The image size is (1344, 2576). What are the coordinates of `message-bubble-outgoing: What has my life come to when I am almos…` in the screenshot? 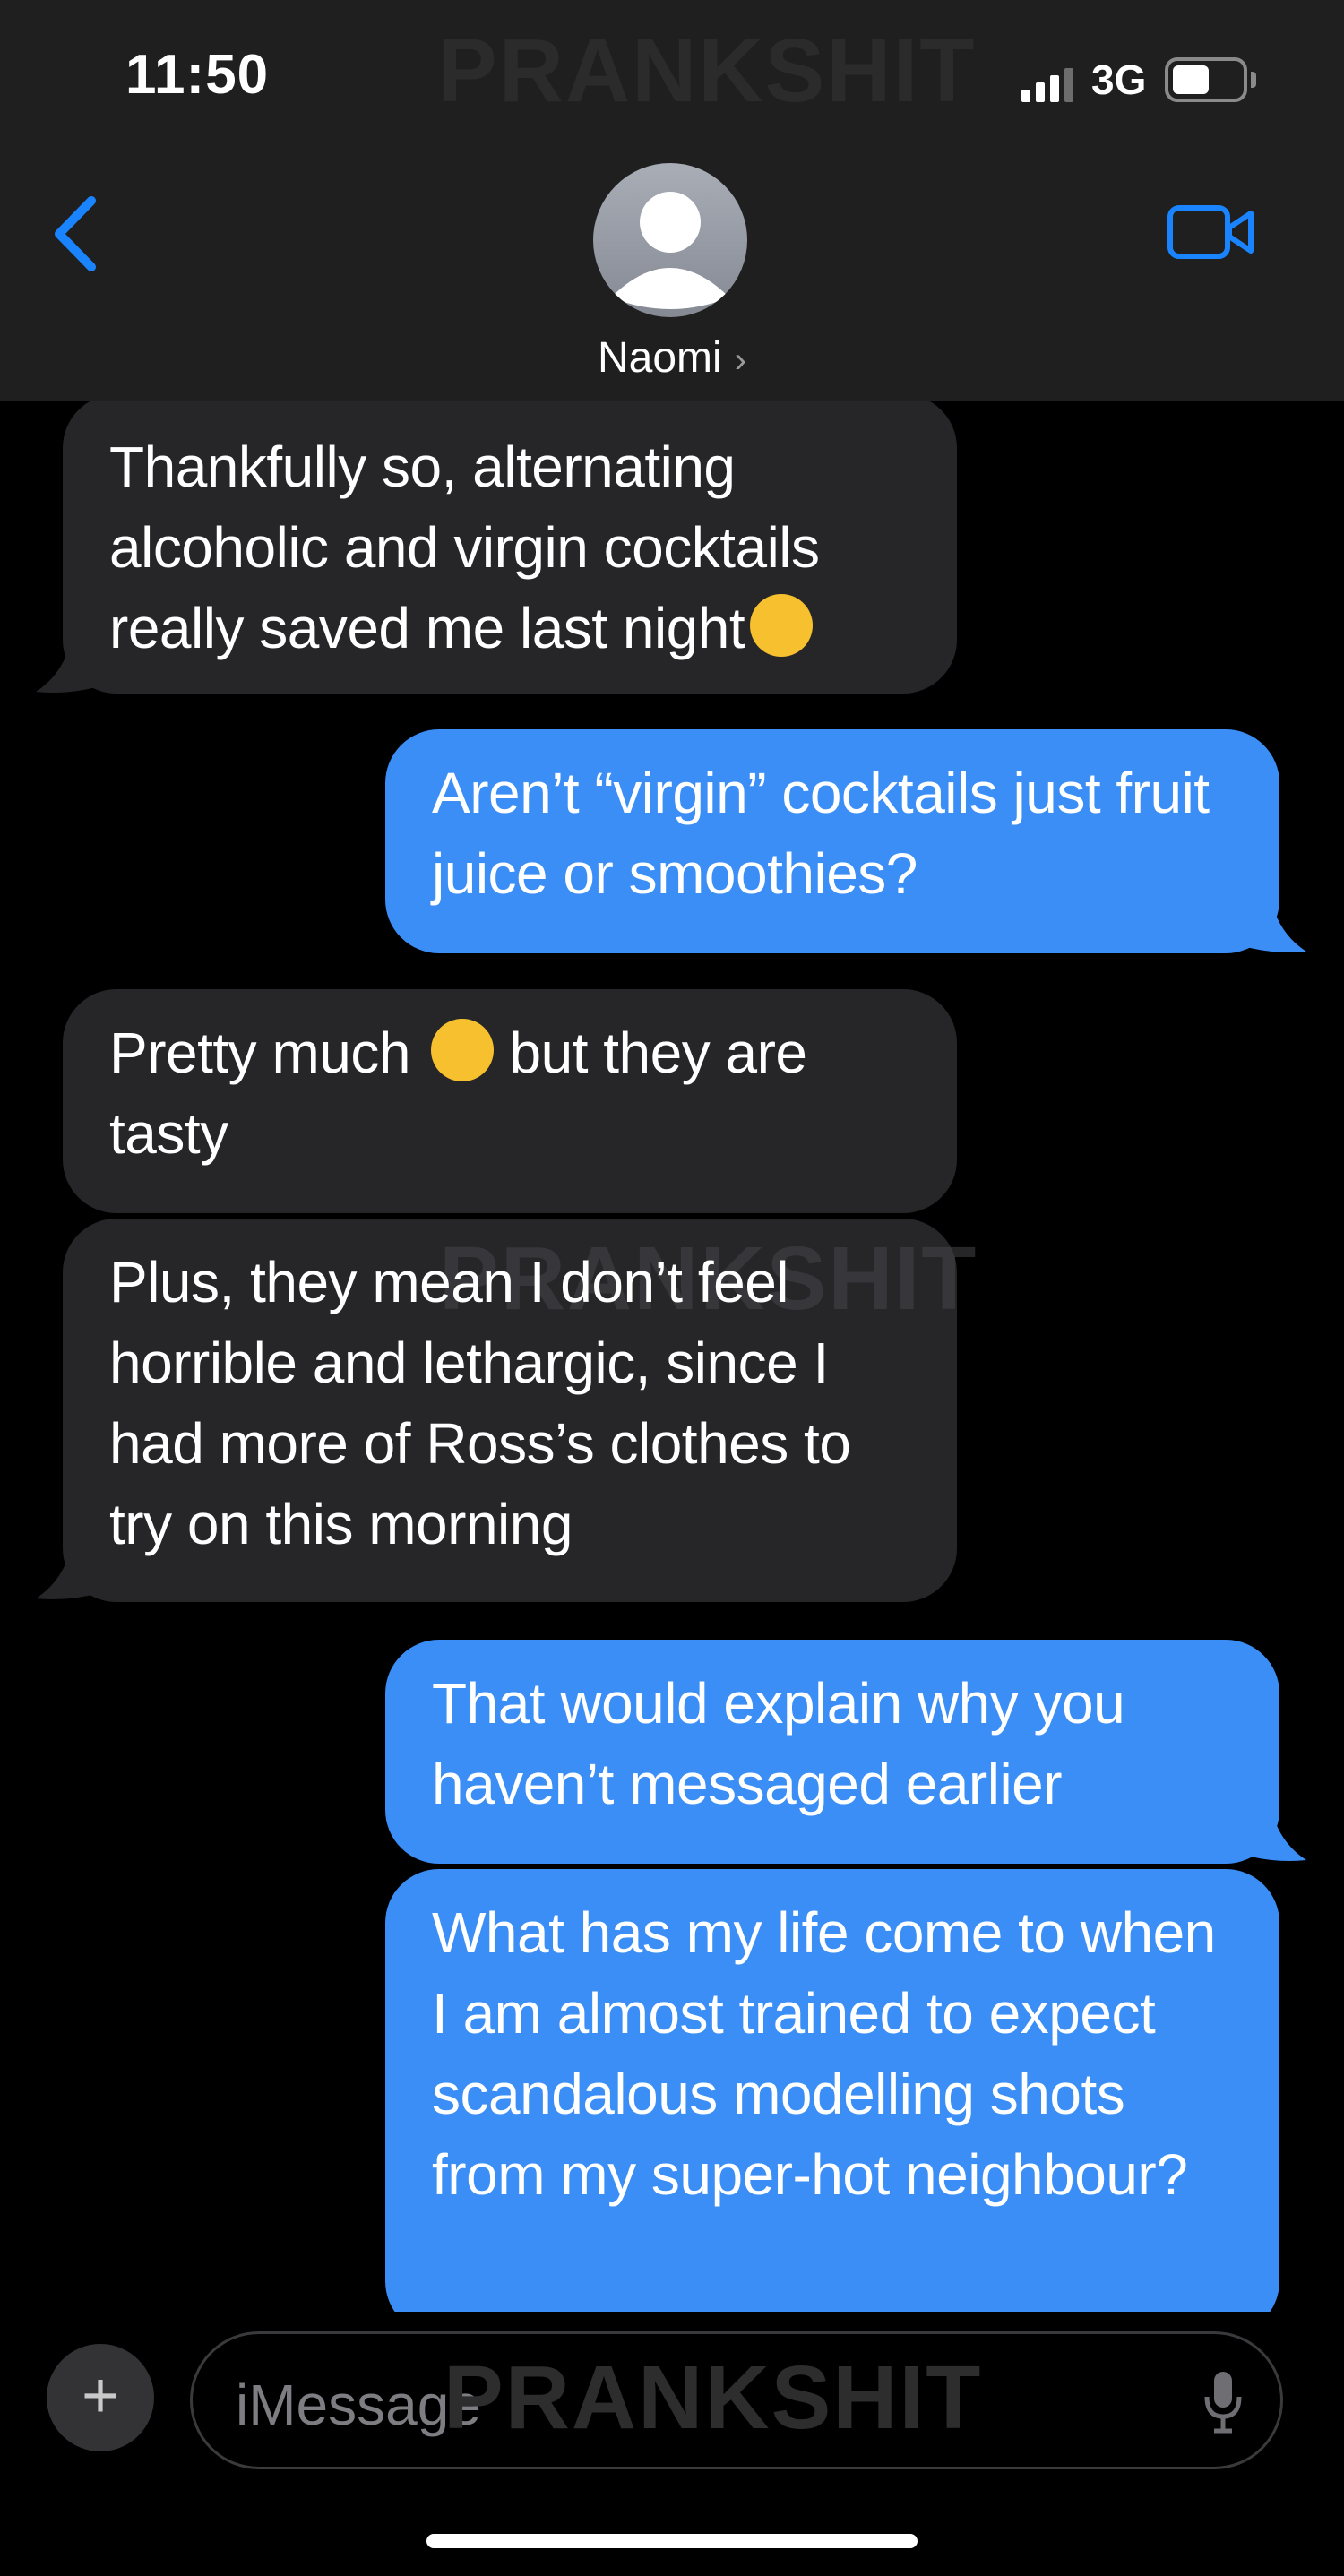 It's located at (832, 2102).